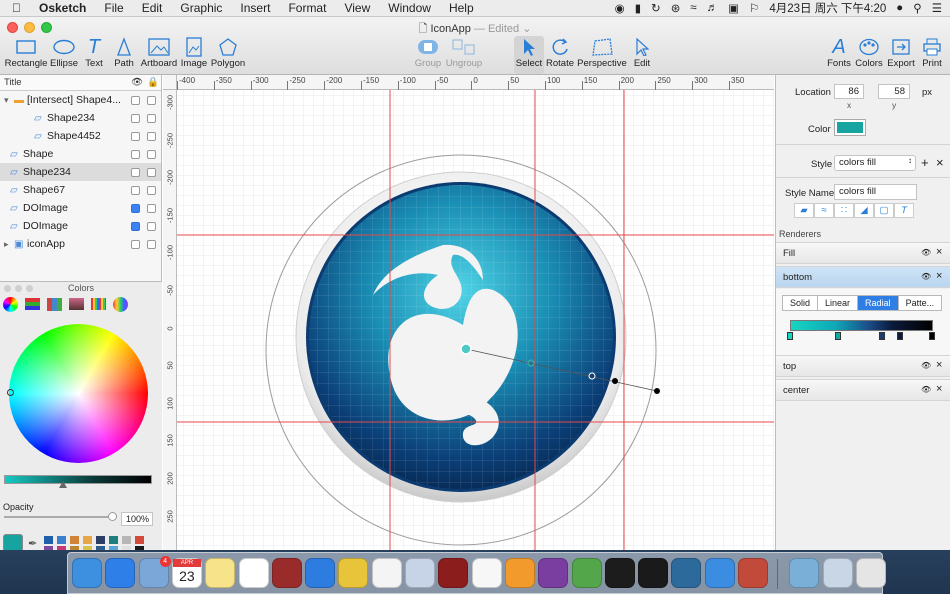 The image size is (950, 594). Describe the element at coordinates (13, 542) in the screenshot. I see `current-color-well` at that location.